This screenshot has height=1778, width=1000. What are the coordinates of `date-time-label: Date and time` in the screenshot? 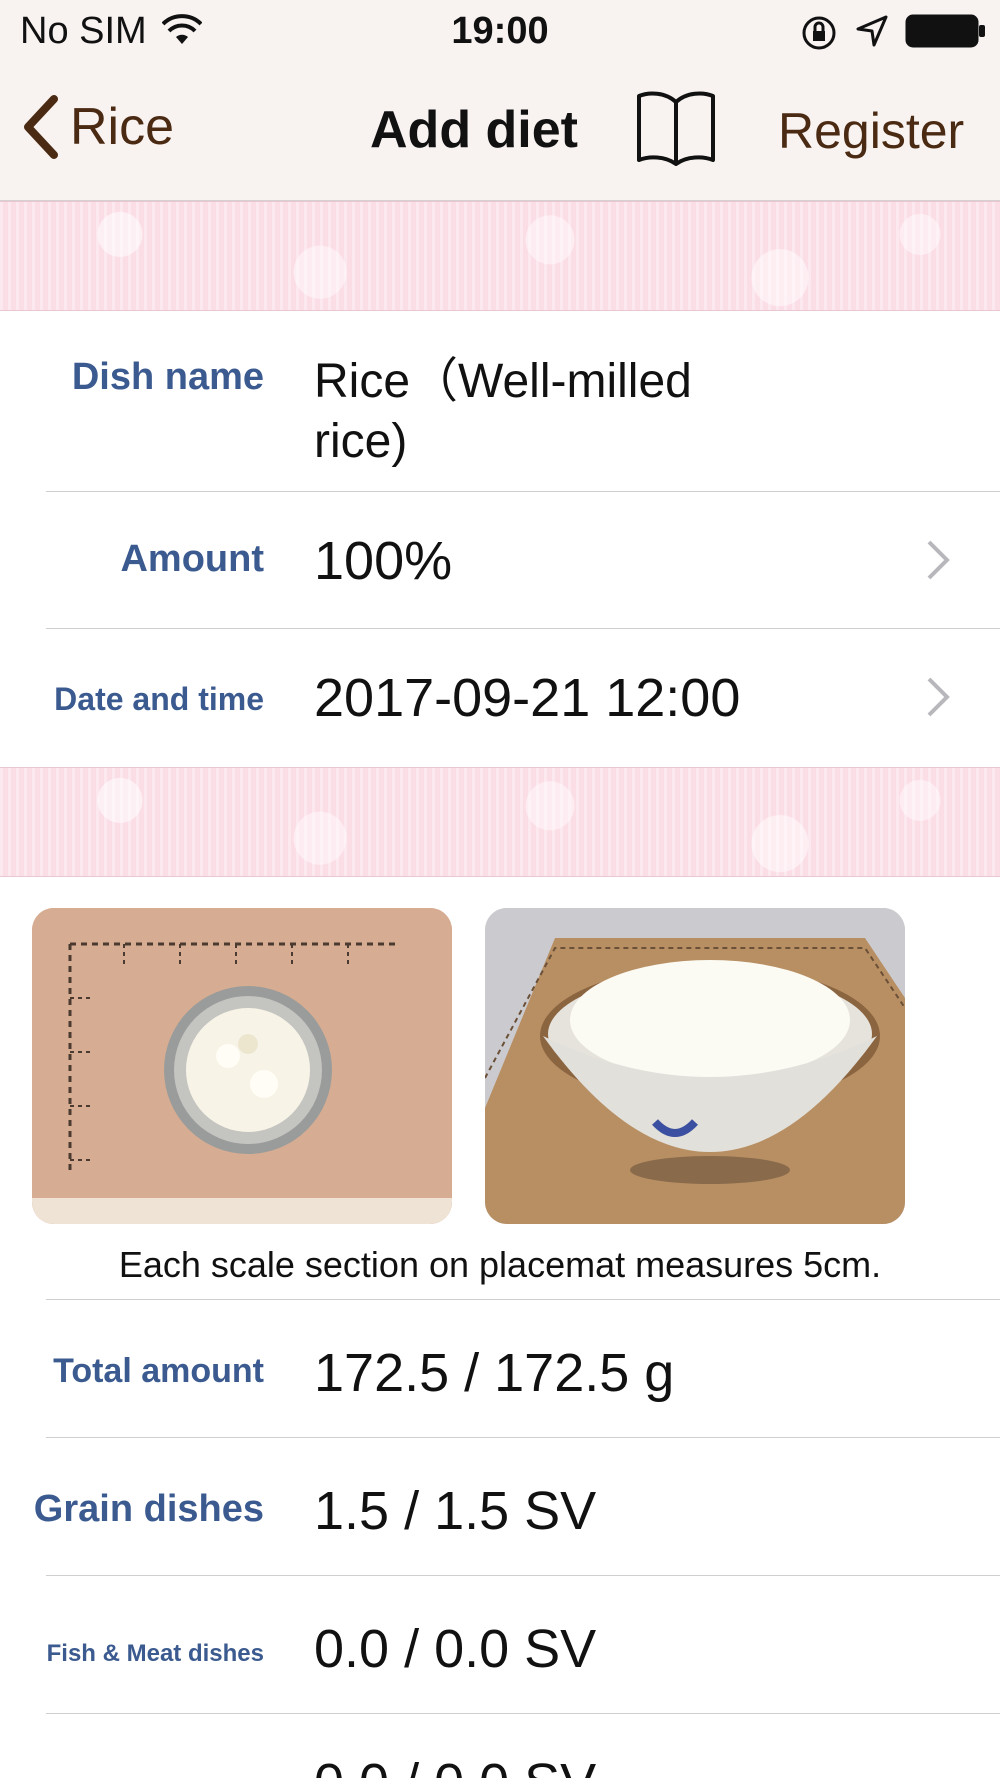 It's located at (159, 699).